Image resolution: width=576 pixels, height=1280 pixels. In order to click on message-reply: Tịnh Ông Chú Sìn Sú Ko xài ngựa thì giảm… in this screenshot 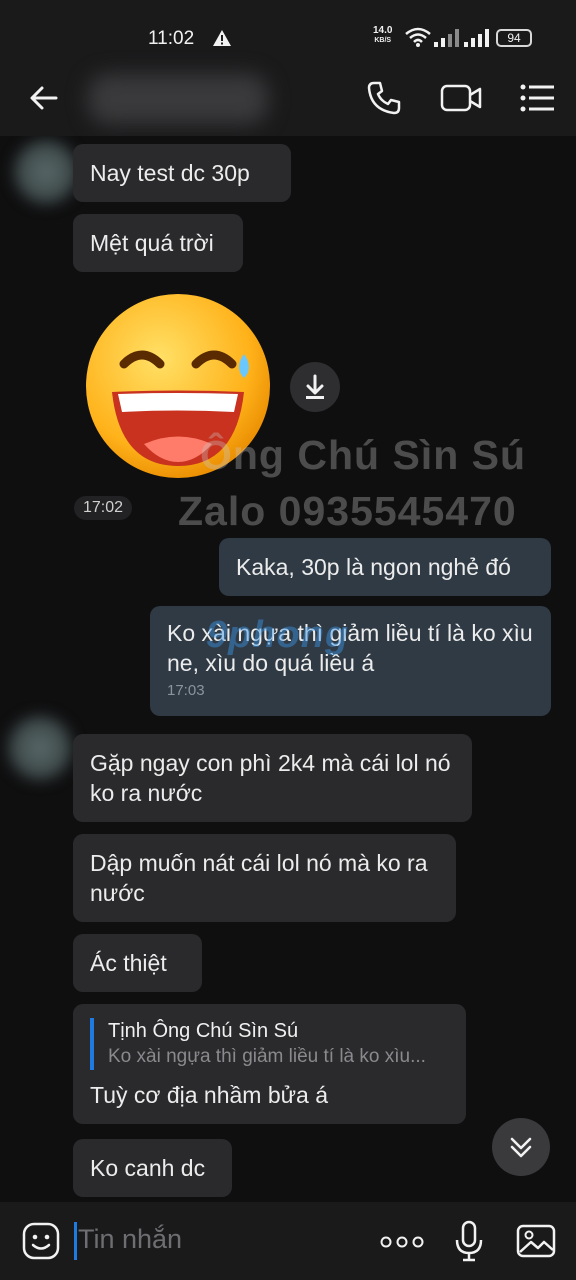, I will do `click(269, 1064)`.